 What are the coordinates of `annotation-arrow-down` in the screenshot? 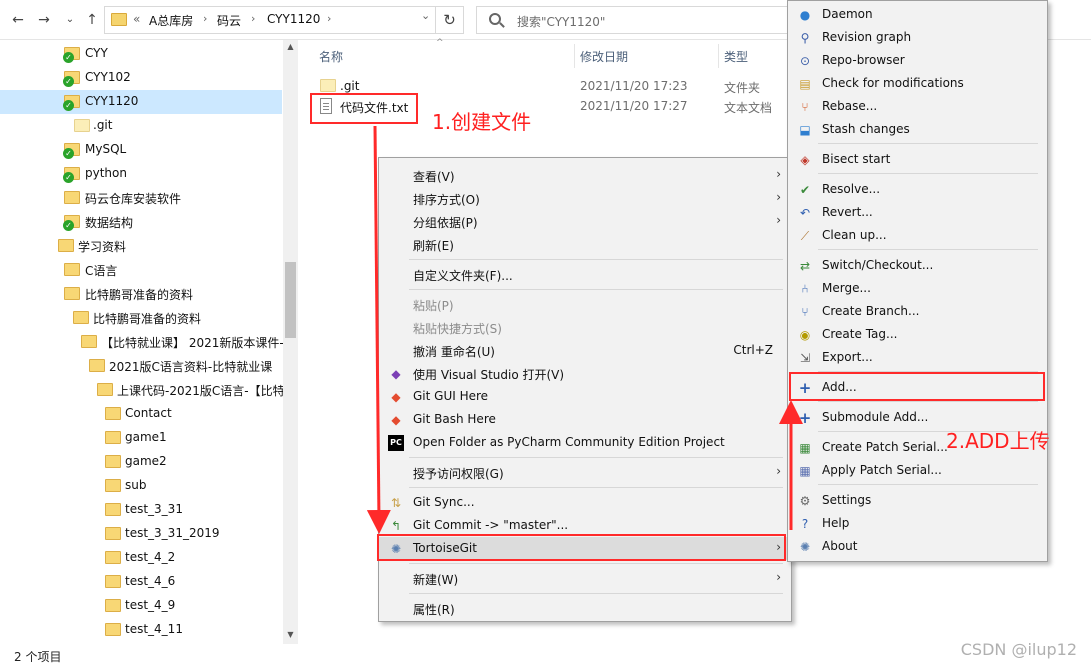 It's located at (378, 329).